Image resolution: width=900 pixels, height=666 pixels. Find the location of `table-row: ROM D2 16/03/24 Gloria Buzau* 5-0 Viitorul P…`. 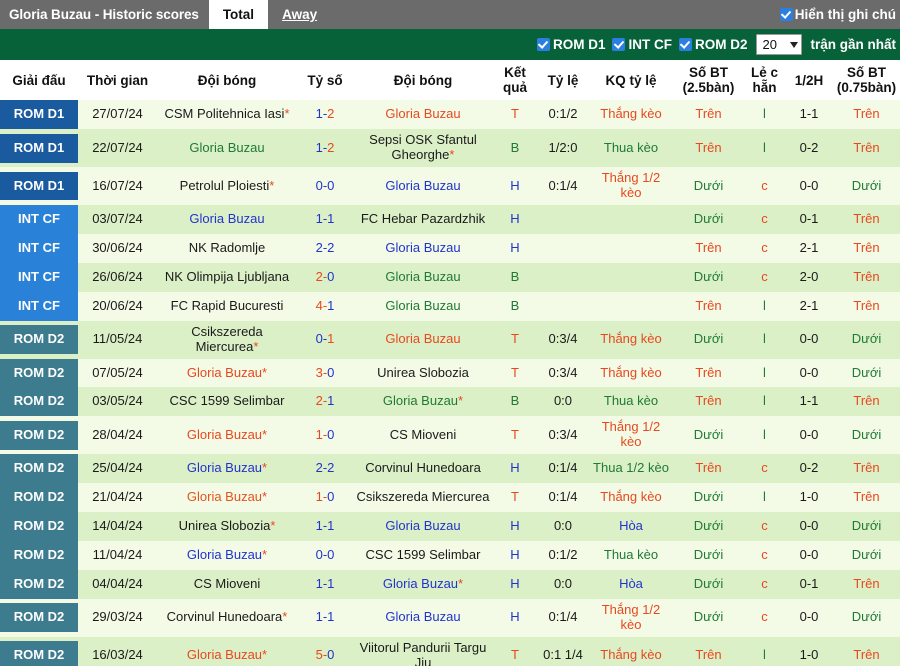

table-row: ROM D2 16/03/24 Gloria Buzau* 5-0 Viitorul P… is located at coordinates (450, 651).